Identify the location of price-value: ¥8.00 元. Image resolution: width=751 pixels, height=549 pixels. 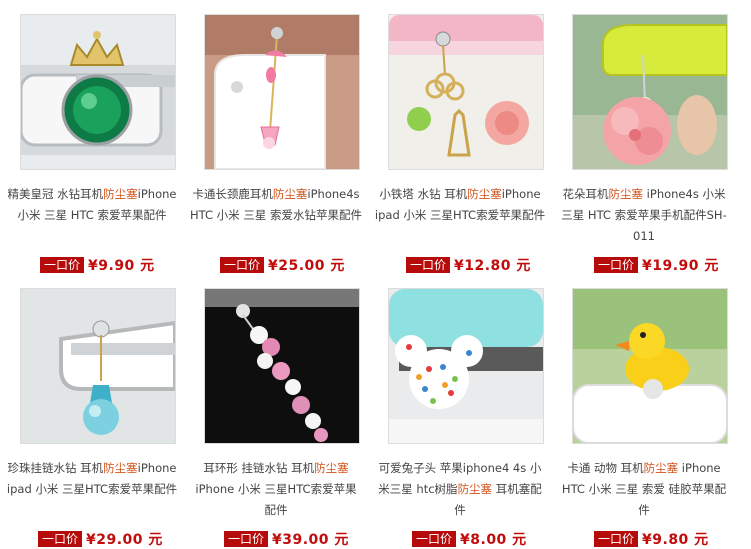
(493, 539).